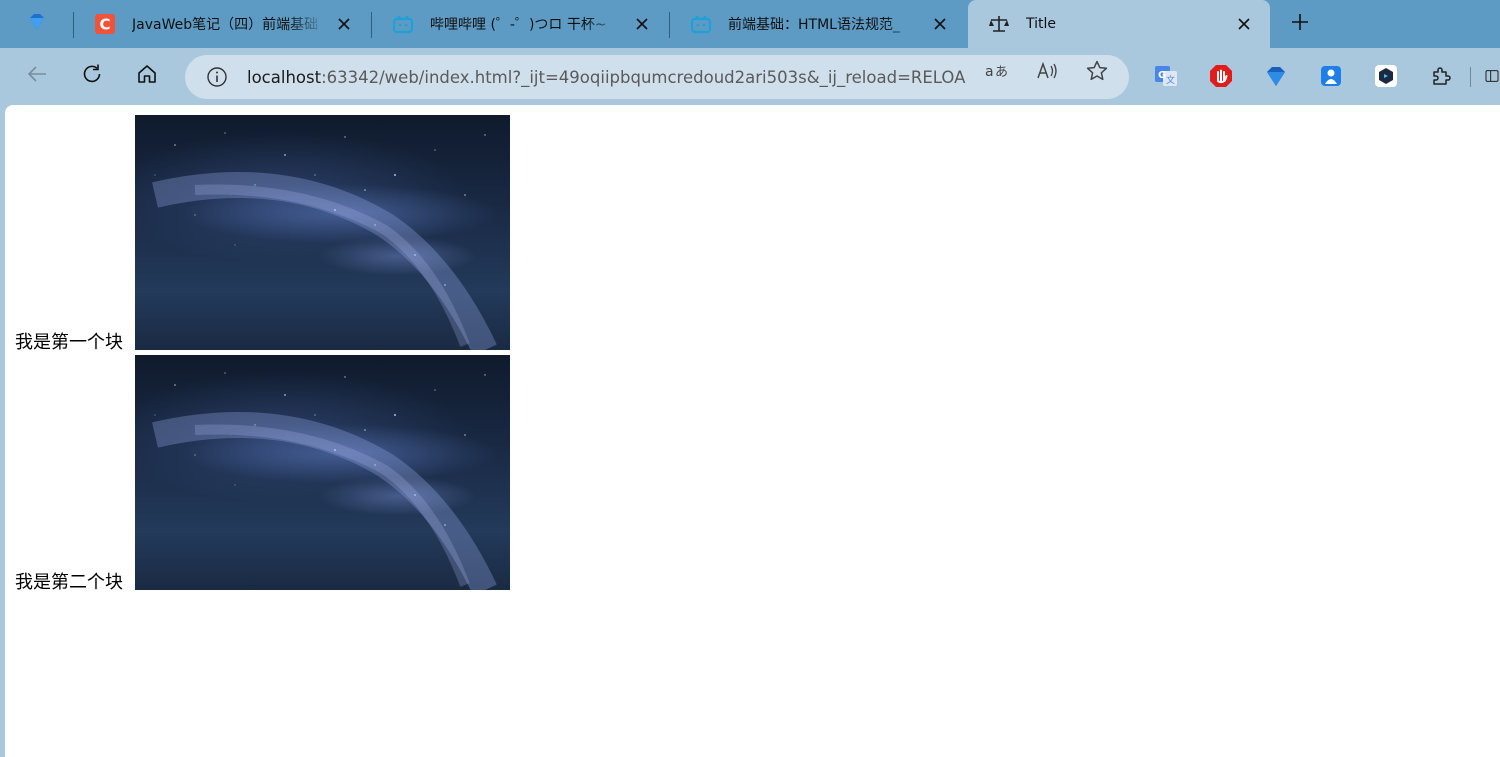  Describe the element at coordinates (814, 25) in the screenshot. I see `tab-title: 前端基础：HTML语法规范_` at that location.